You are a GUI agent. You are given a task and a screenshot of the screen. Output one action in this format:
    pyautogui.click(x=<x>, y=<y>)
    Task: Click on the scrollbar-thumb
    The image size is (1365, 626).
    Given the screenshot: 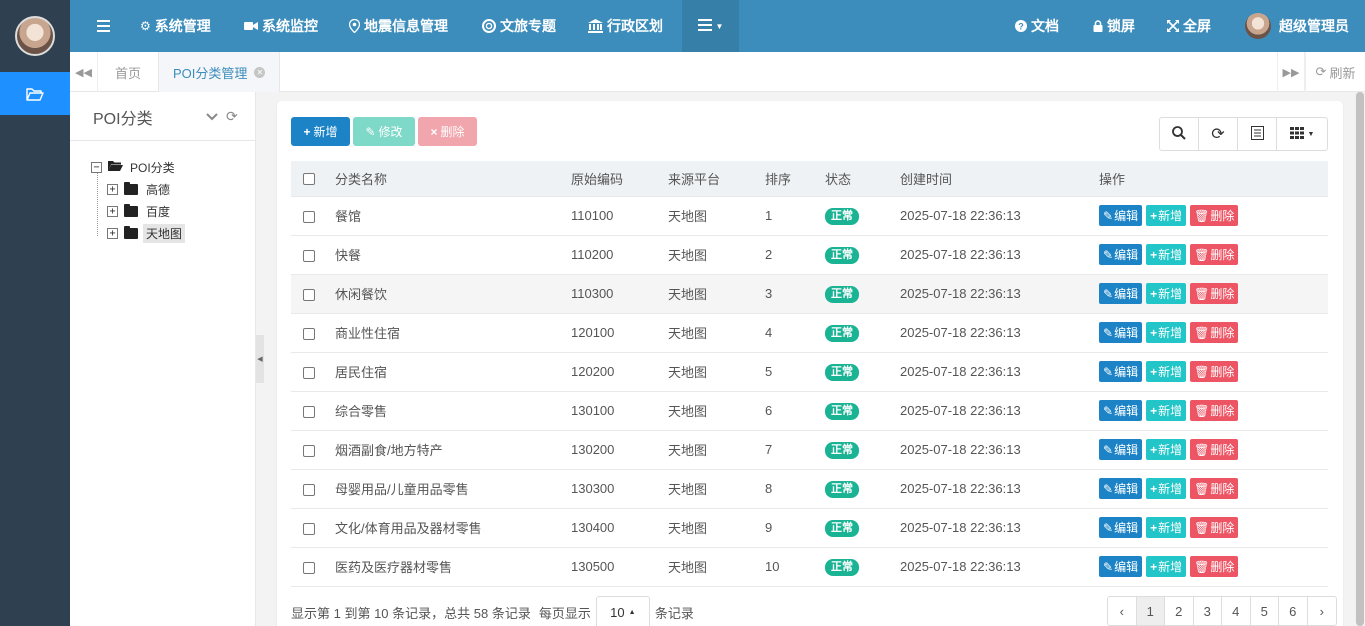 What is the action you would take?
    pyautogui.click(x=1360, y=359)
    